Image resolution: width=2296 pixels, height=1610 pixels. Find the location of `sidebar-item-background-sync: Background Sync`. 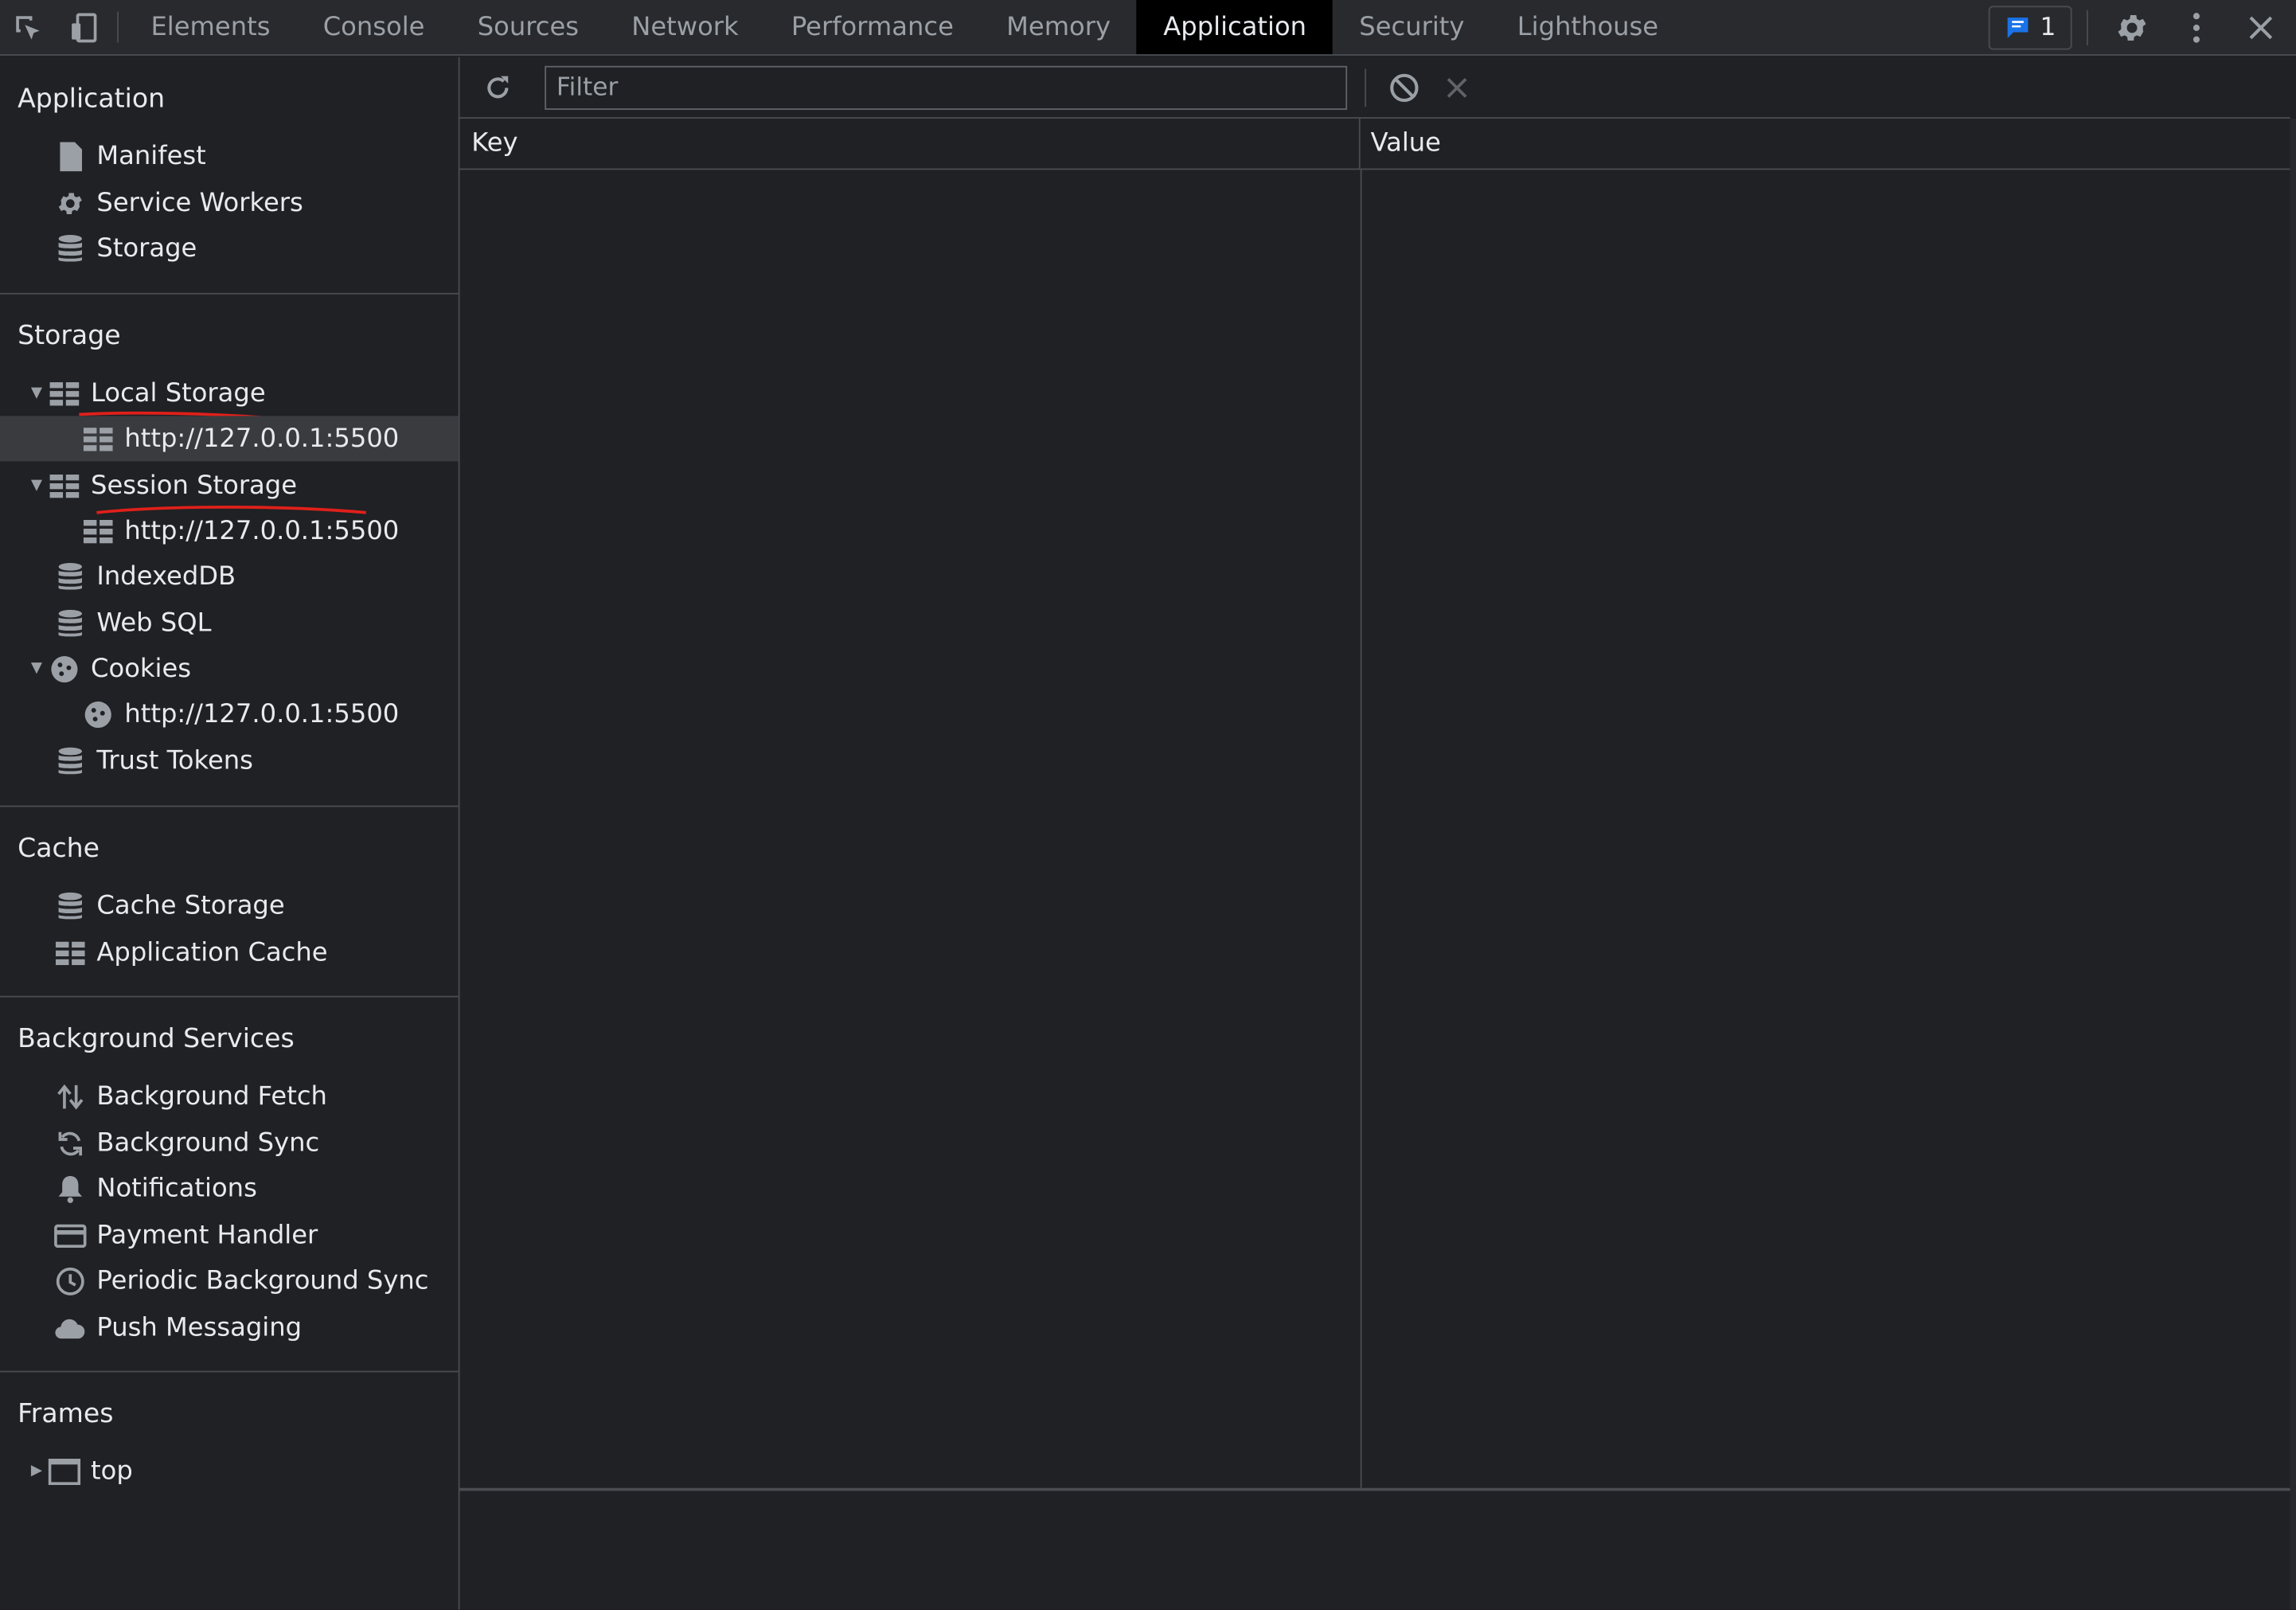

sidebar-item-background-sync: Background Sync is located at coordinates (229, 1143).